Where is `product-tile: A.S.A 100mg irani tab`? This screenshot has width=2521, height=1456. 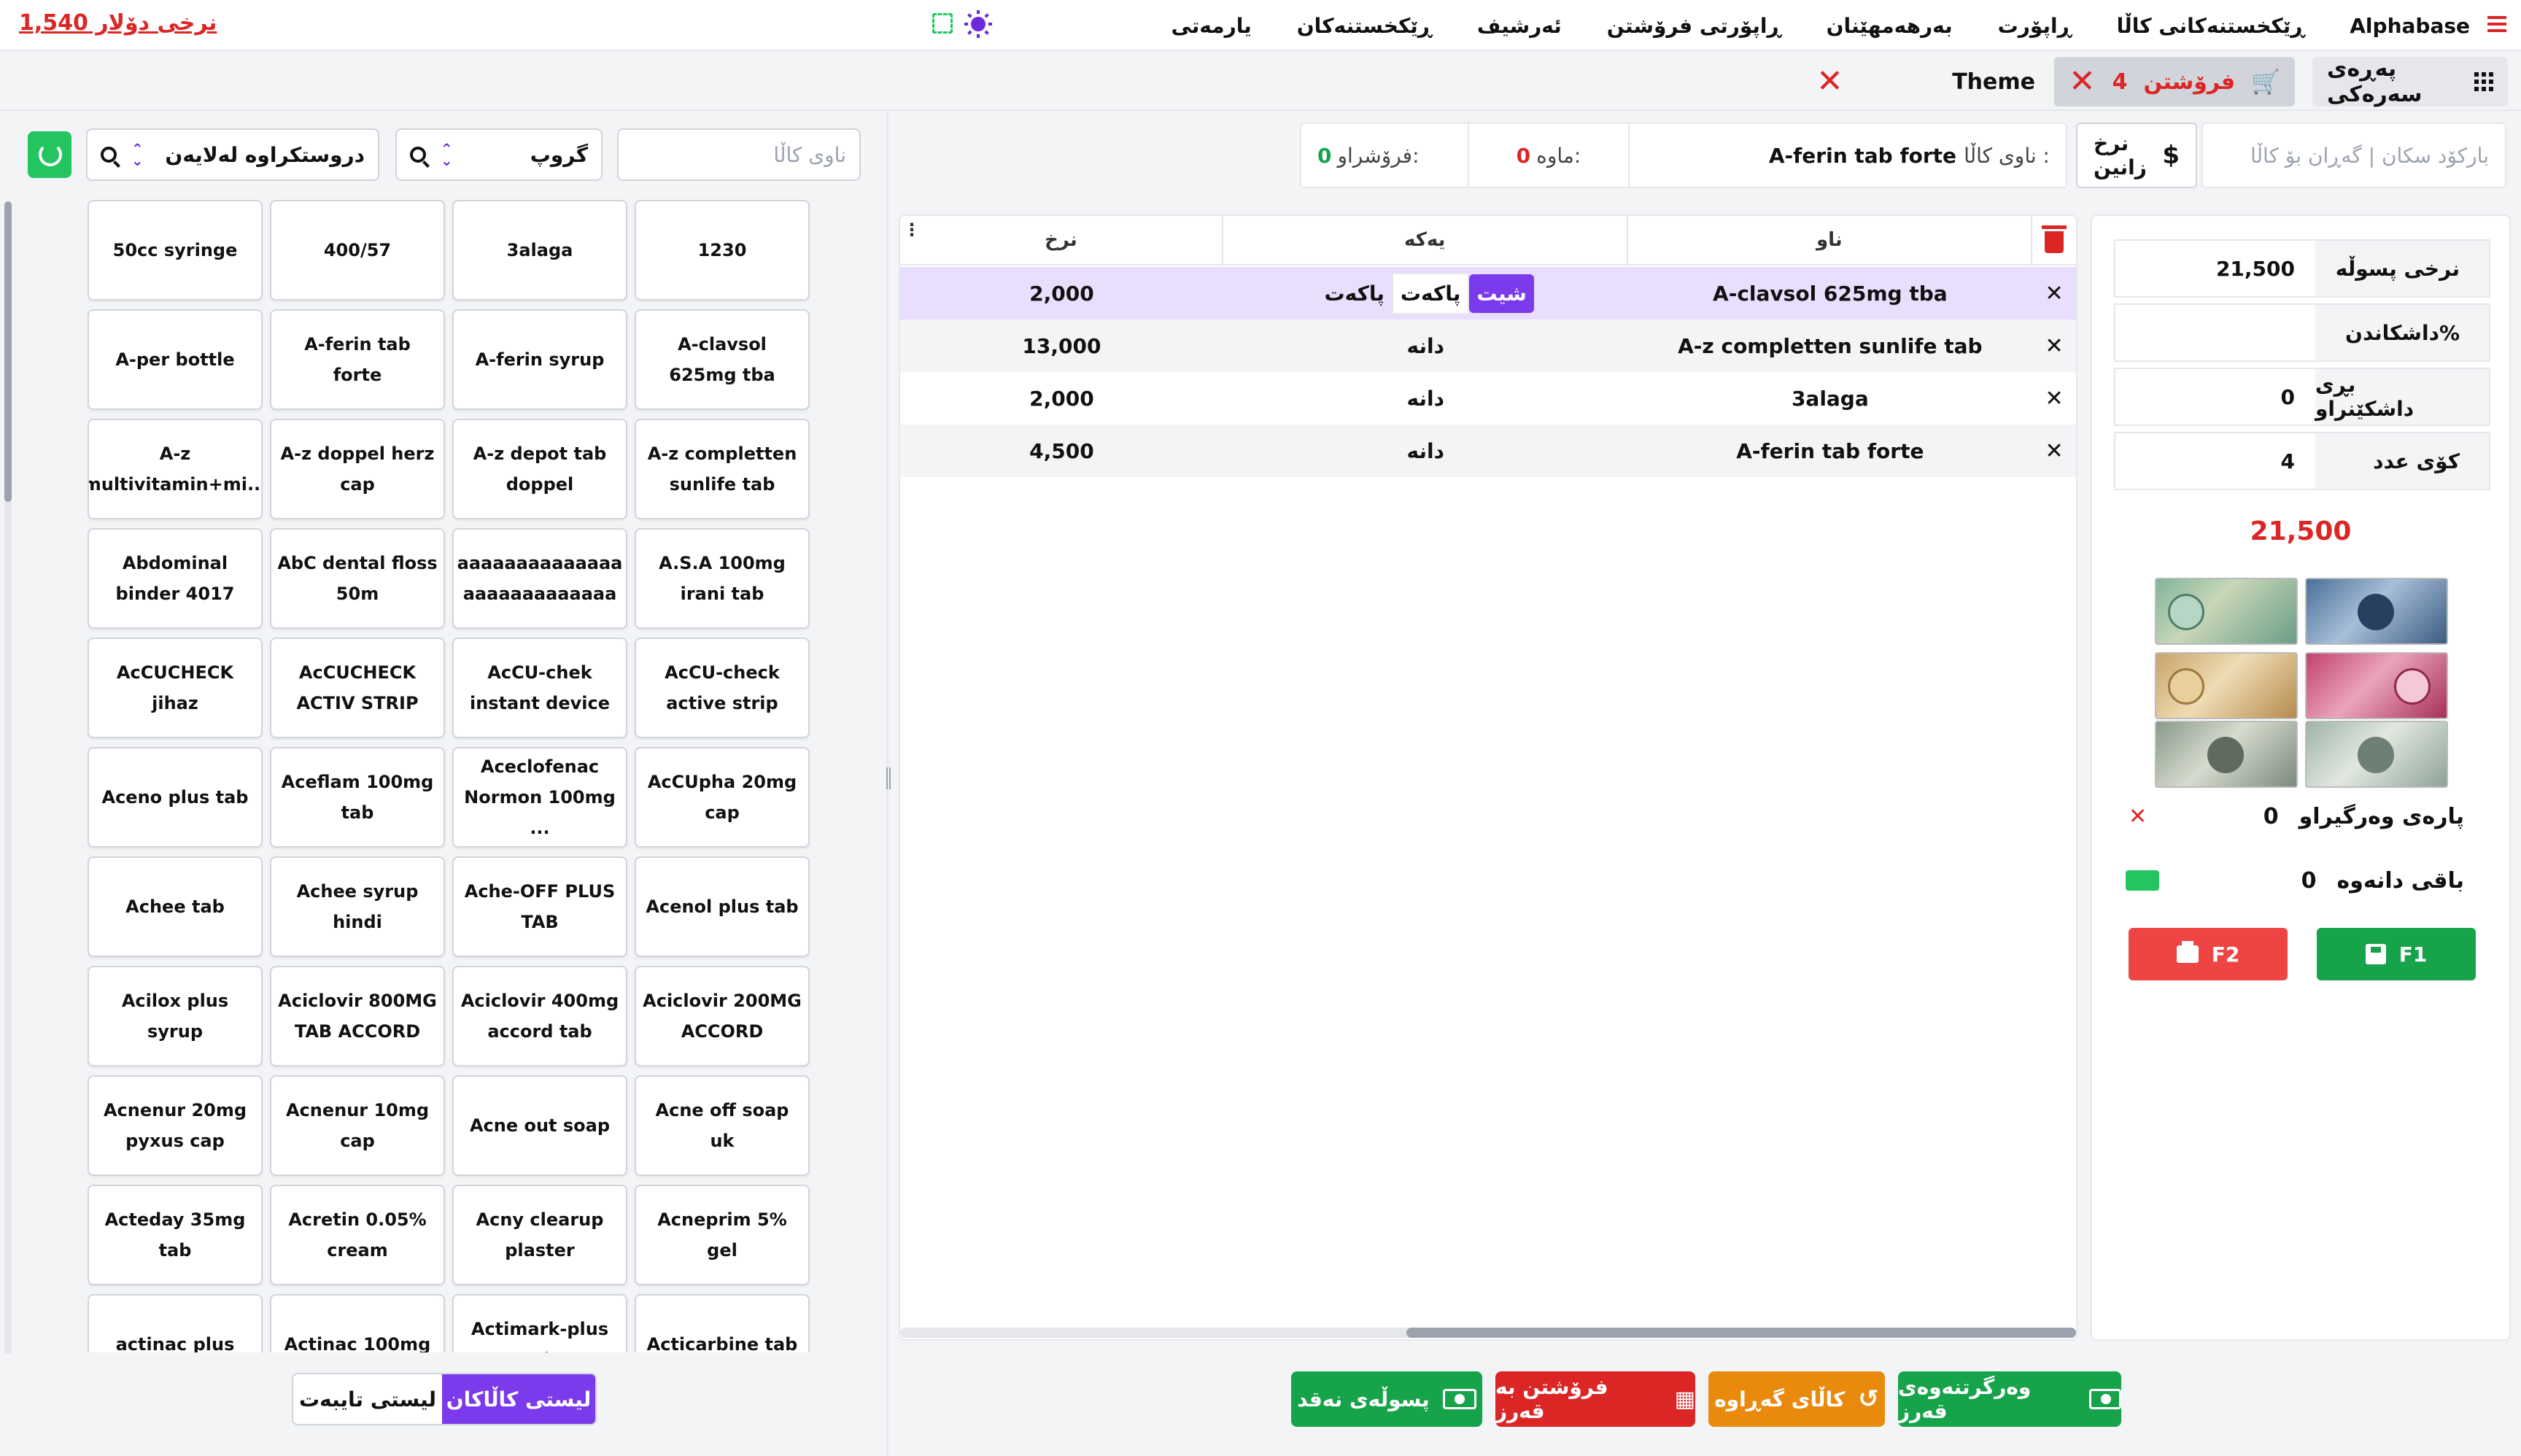
product-tile: A.S.A 100mg irani tab is located at coordinates (722, 578).